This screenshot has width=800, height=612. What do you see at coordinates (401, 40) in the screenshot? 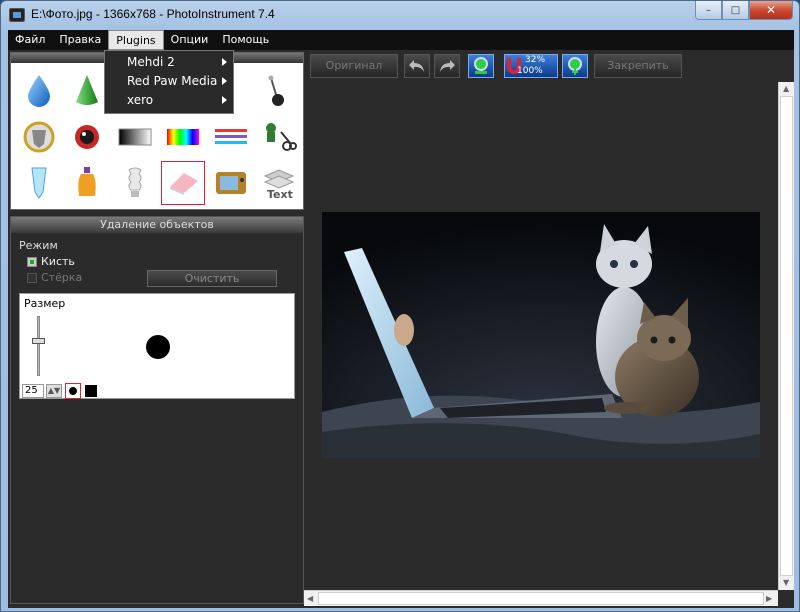
I see `menu-bar: Файл Правка Plugins Опции Помощь` at bounding box center [401, 40].